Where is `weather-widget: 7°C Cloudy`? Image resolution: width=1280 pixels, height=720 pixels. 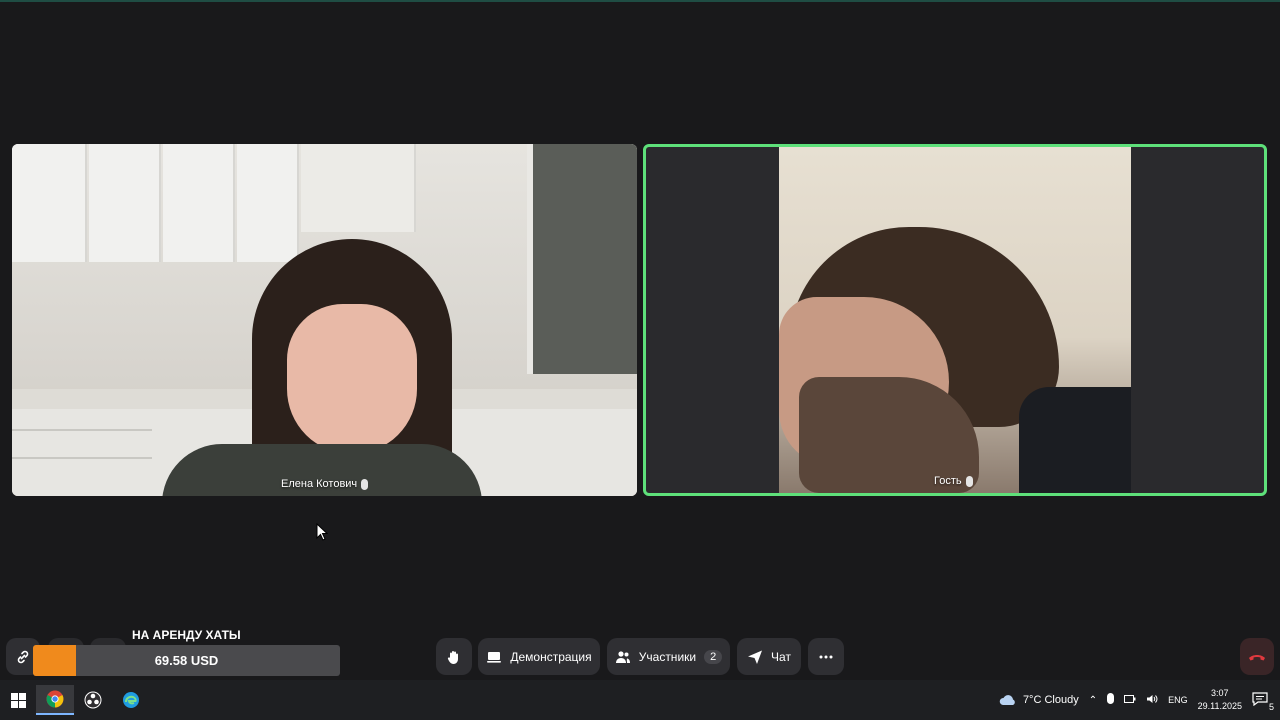
weather-widget: 7°C Cloudy is located at coordinates (1039, 700).